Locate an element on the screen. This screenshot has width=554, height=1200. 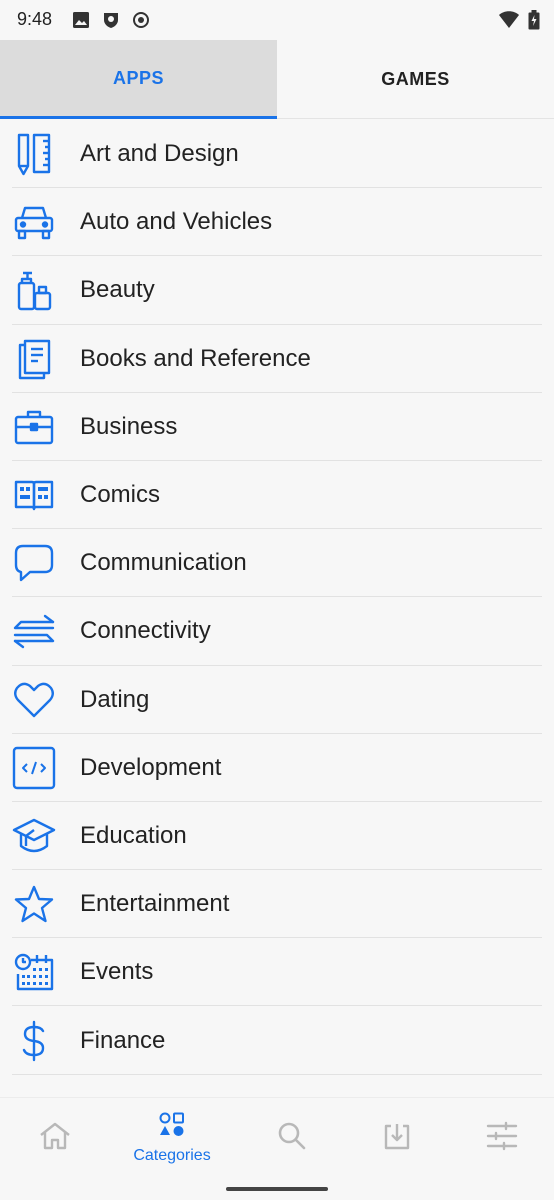
download-icon is located at coordinates (397, 1138).